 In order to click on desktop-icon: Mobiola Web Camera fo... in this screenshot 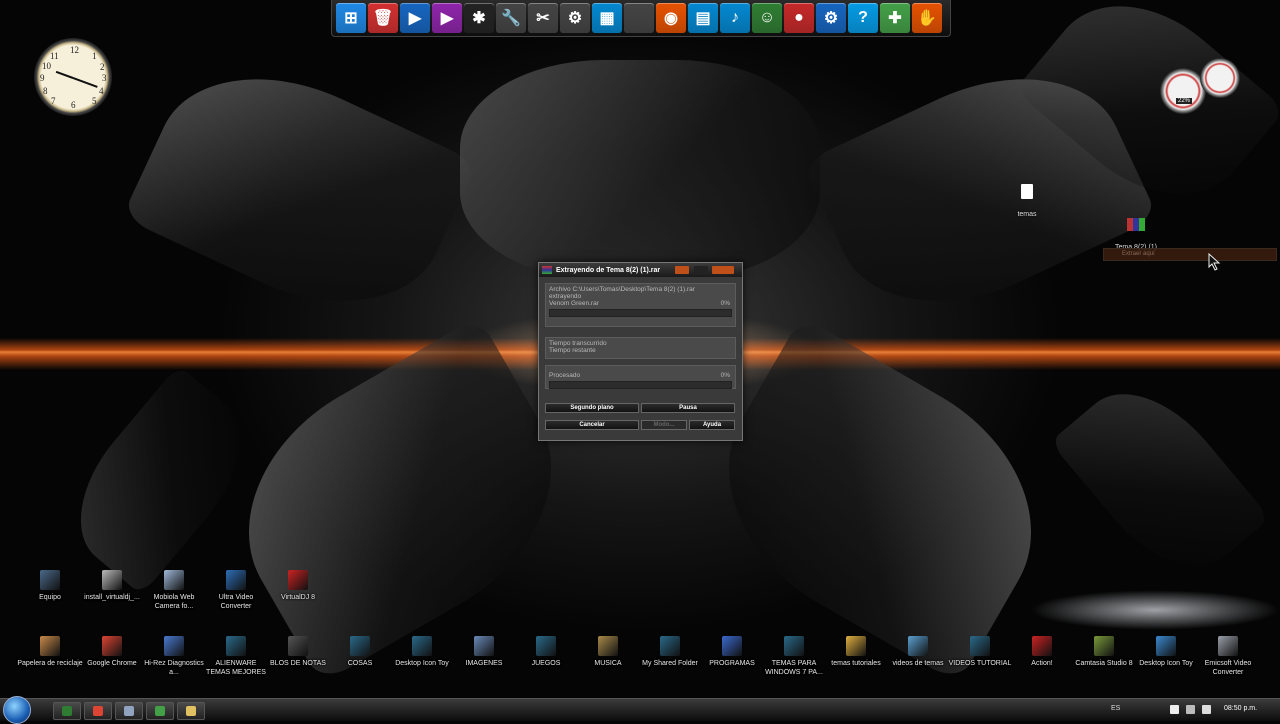, I will do `click(174, 590)`.